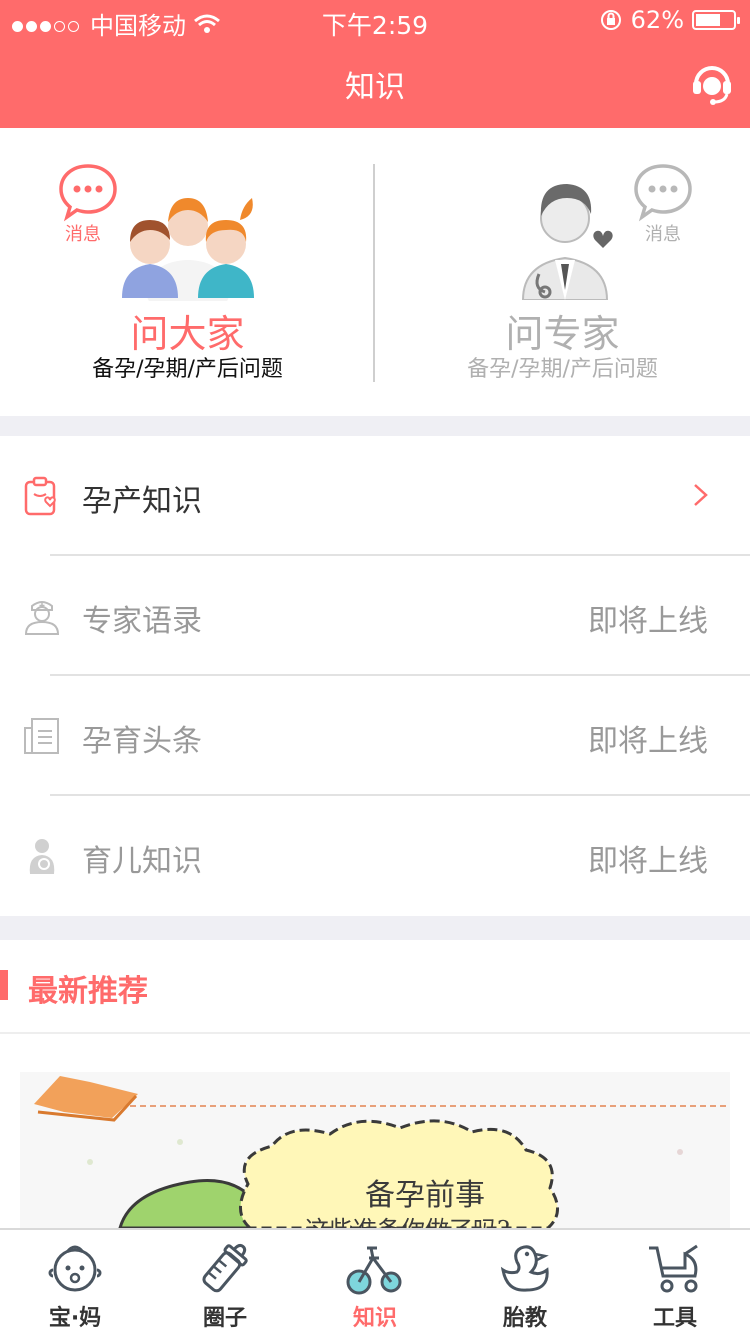  Describe the element at coordinates (375, 736) in the screenshot. I see `list-item-parenting-headlines: 孕育头条 即将上线` at that location.